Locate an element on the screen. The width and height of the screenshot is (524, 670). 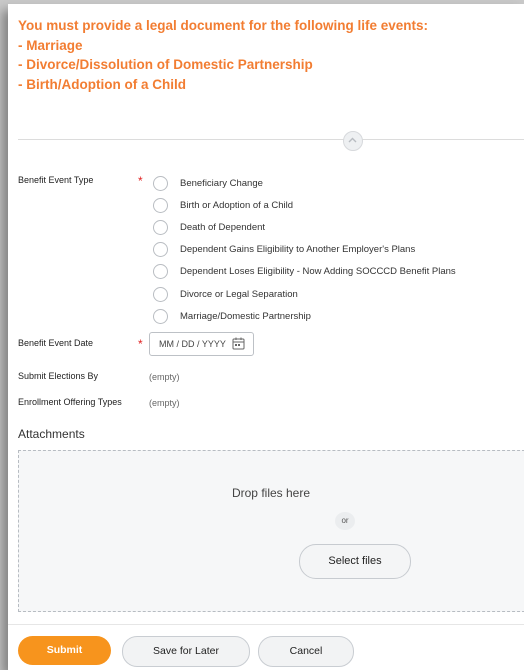
or-badge: or is located at coordinates (345, 521).